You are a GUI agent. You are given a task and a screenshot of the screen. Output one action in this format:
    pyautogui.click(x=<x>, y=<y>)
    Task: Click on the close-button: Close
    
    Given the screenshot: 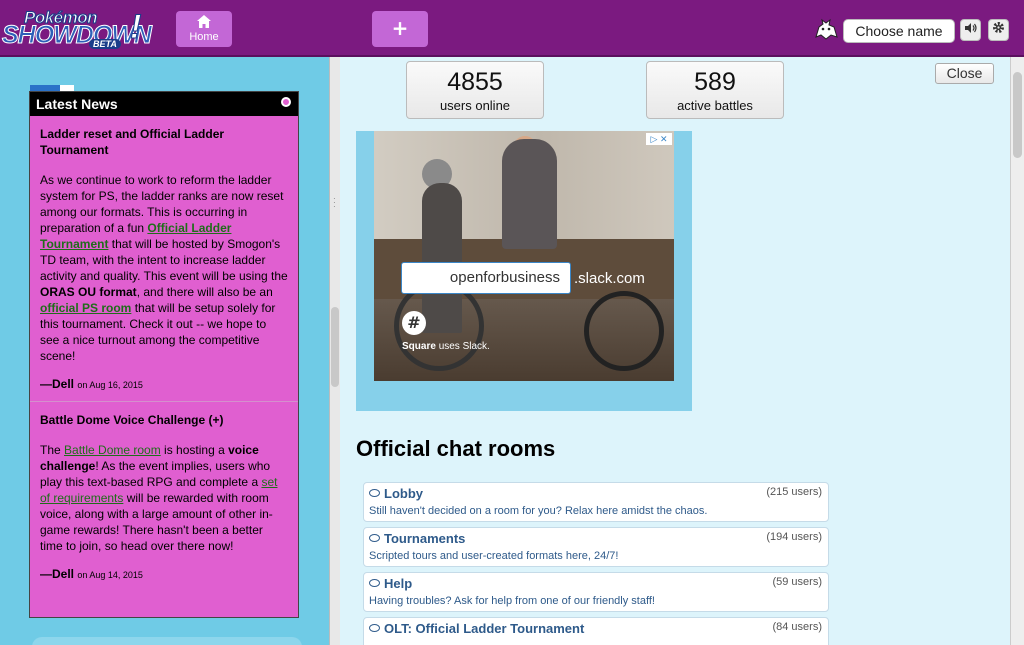 What is the action you would take?
    pyautogui.click(x=964, y=73)
    